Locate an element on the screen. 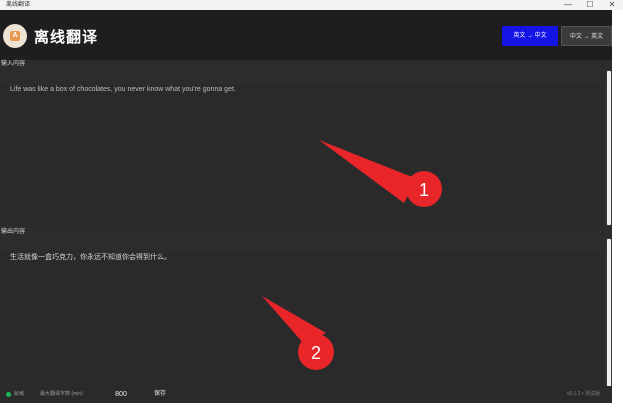 This screenshot has width=623, height=410. app-logo: A is located at coordinates (15, 36).